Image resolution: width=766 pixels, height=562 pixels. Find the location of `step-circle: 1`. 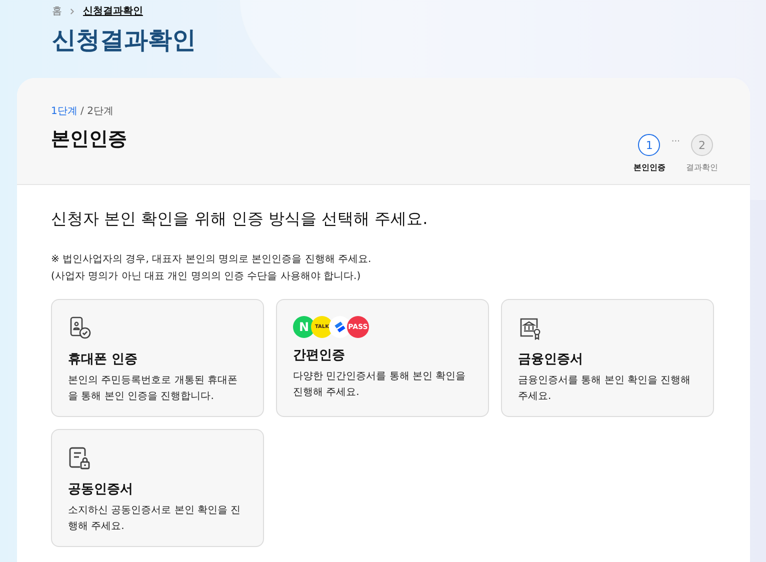

step-circle: 1 is located at coordinates (649, 145).